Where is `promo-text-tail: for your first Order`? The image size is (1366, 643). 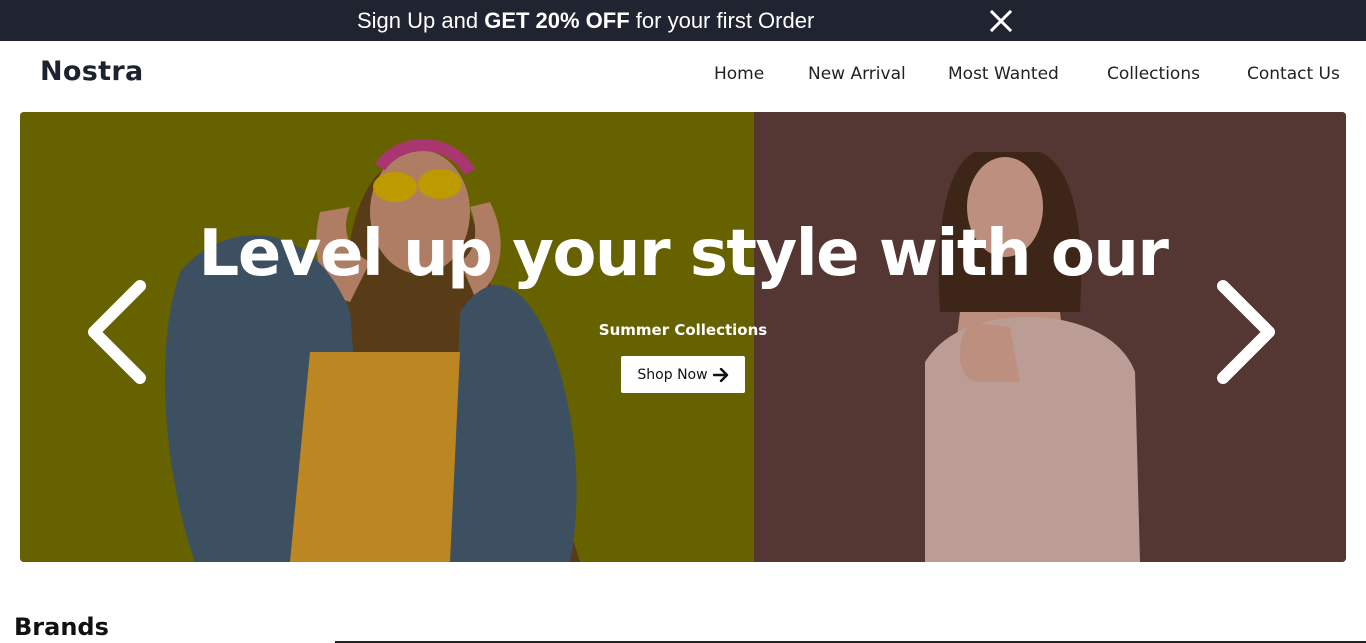 promo-text-tail: for your first Order is located at coordinates (722, 20).